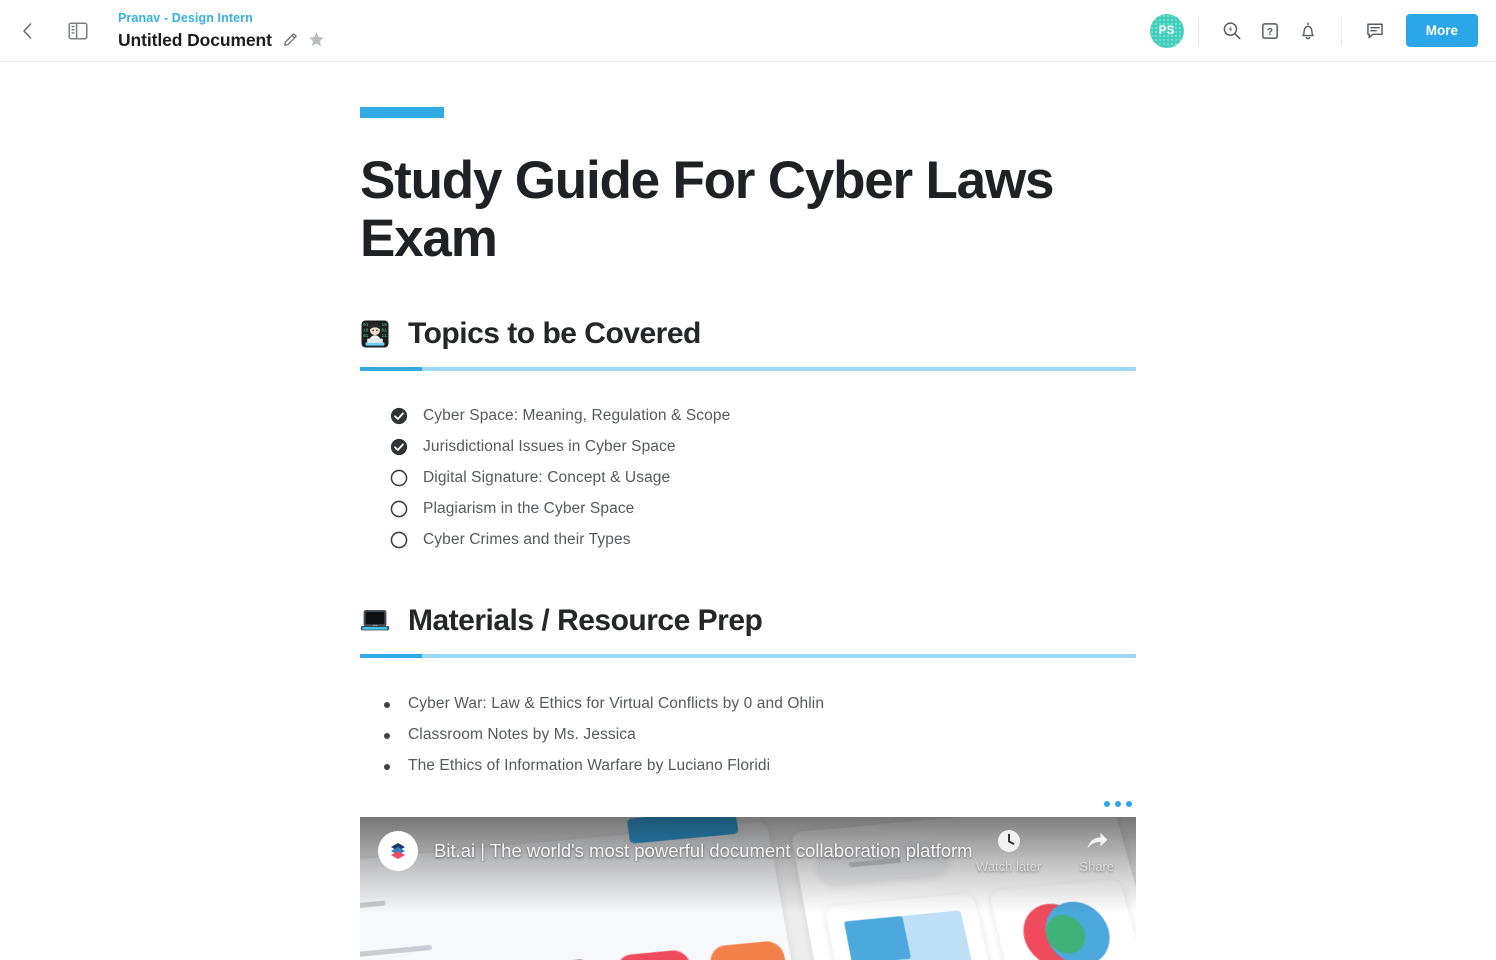 The width and height of the screenshot is (1496, 960). What do you see at coordinates (763, 540) in the screenshot?
I see `checklist-item: Cyber Crimes and their Types` at bounding box center [763, 540].